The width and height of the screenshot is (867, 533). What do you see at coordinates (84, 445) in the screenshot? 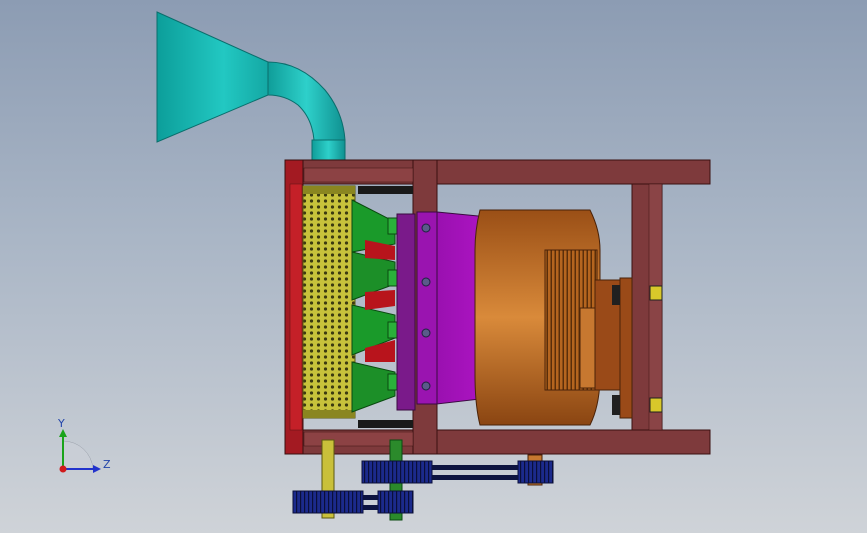
I see `orientation-triad: Y Z` at bounding box center [84, 445].